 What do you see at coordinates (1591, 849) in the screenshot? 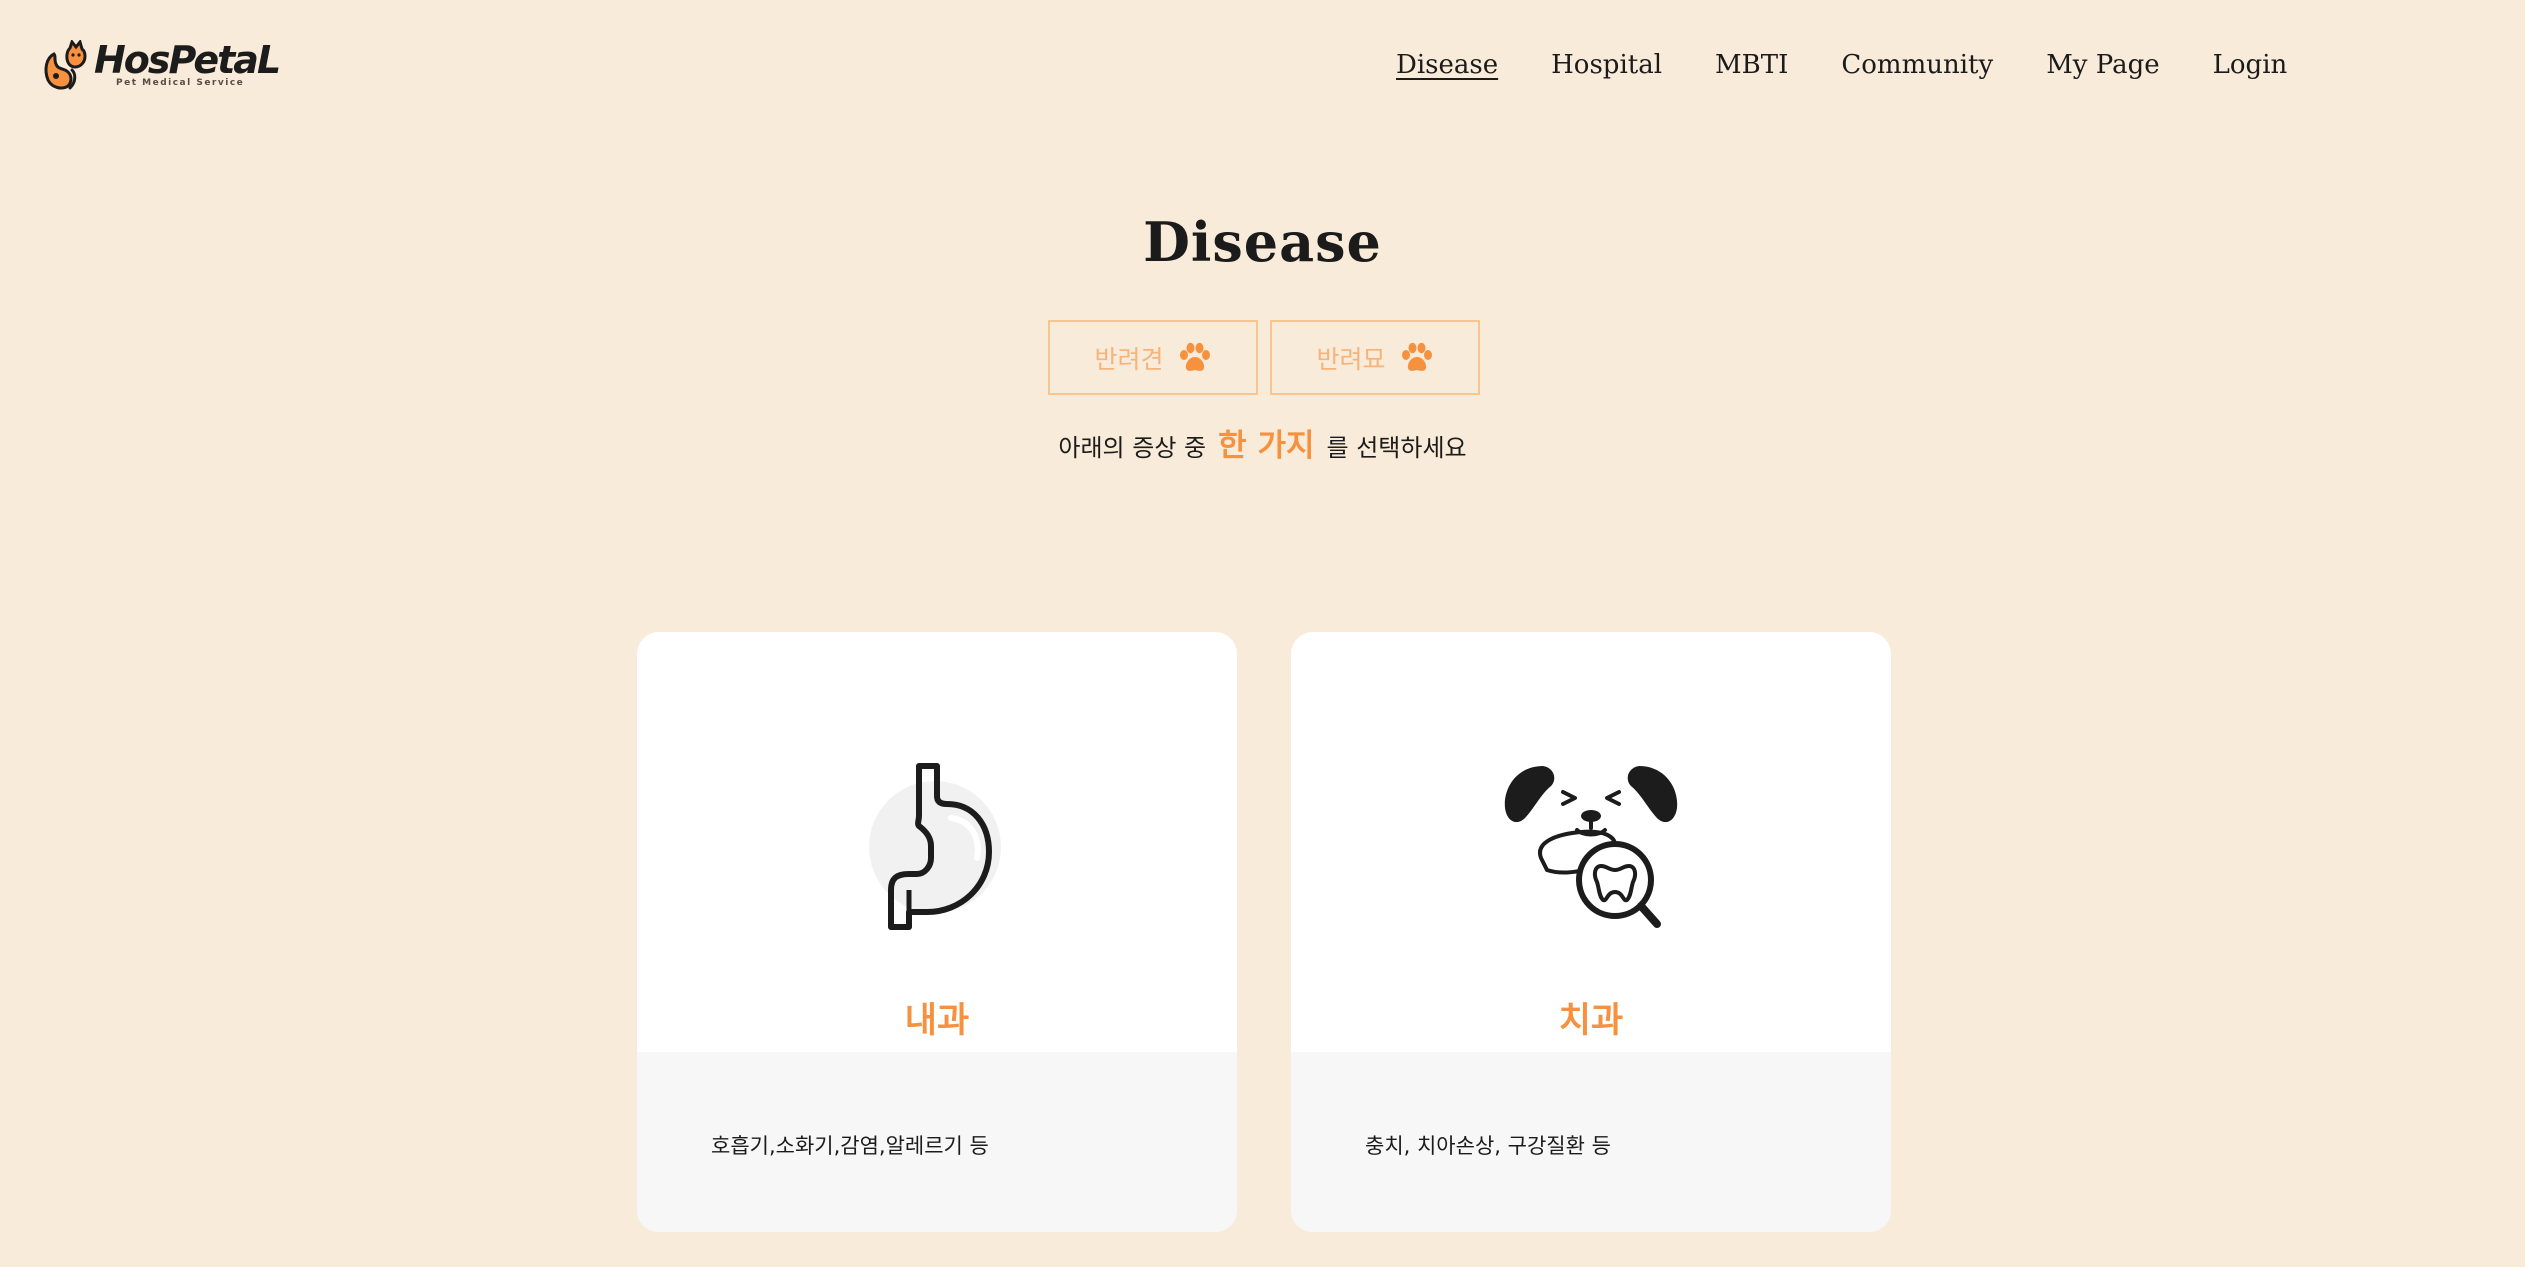
I see `dog-tooth-icon` at bounding box center [1591, 849].